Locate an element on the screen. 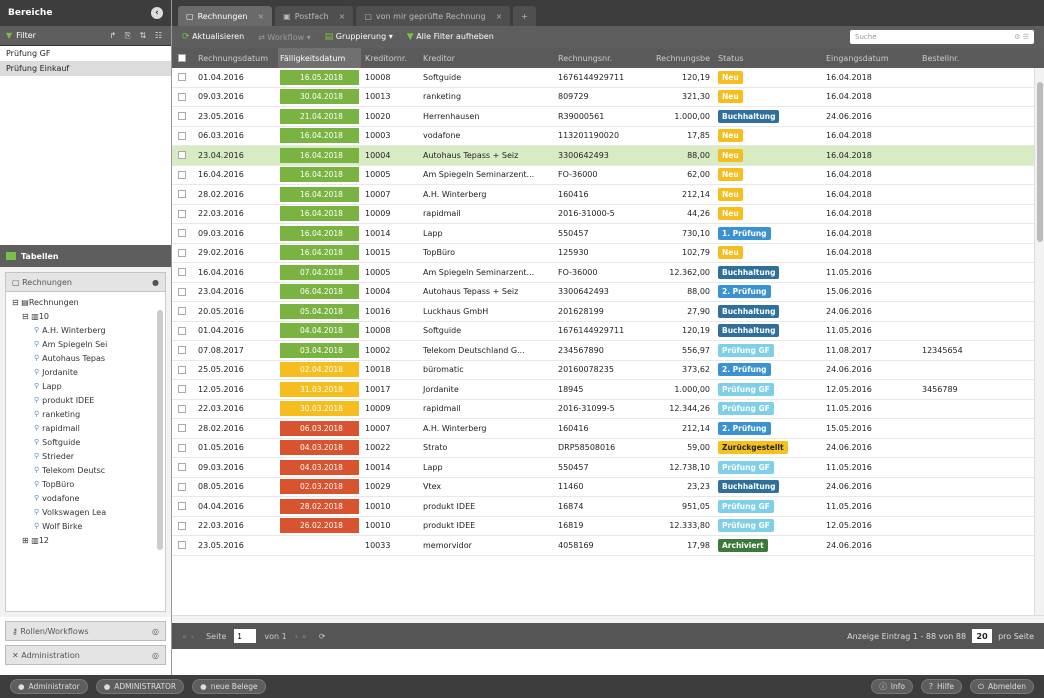 This screenshot has width=1044, height=698. vertical-scrollbar is located at coordinates (1039, 341).